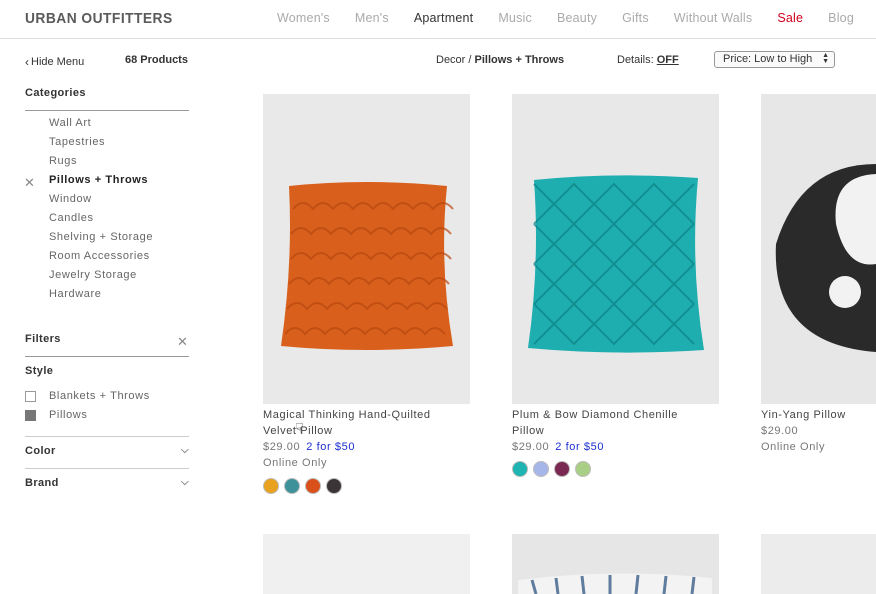 Image resolution: width=876 pixels, height=594 pixels. Describe the element at coordinates (583, 469) in the screenshot. I see `swatch-green` at that location.